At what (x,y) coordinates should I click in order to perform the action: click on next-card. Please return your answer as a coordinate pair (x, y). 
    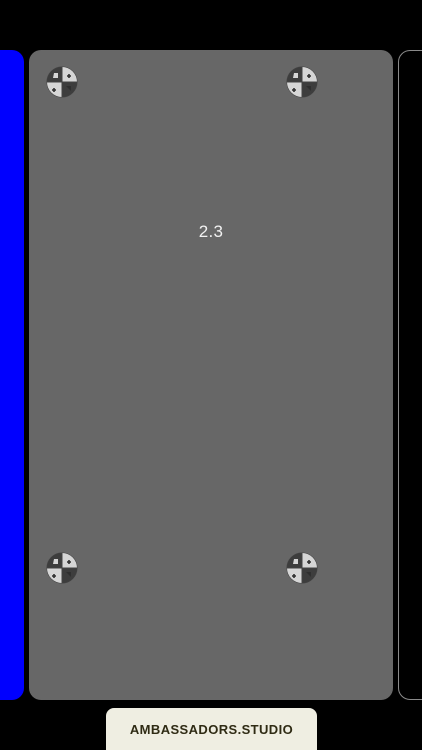
    Looking at the image, I should click on (410, 375).